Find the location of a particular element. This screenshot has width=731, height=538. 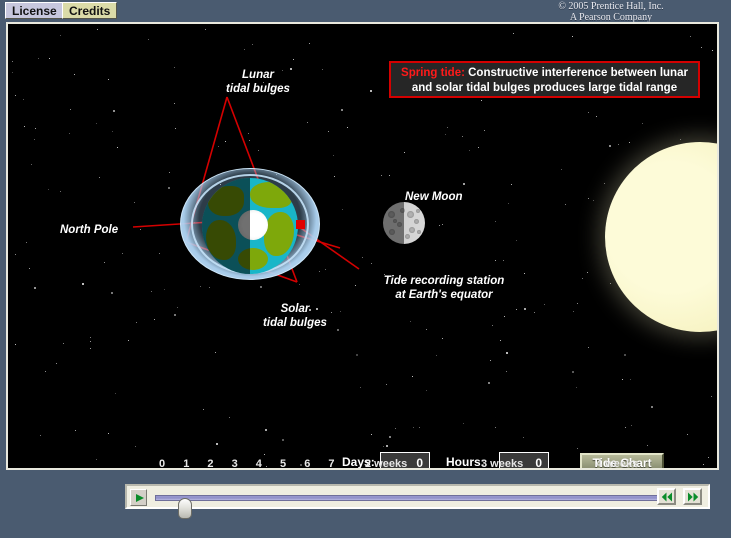

step-forward-icon is located at coordinates (692, 496).